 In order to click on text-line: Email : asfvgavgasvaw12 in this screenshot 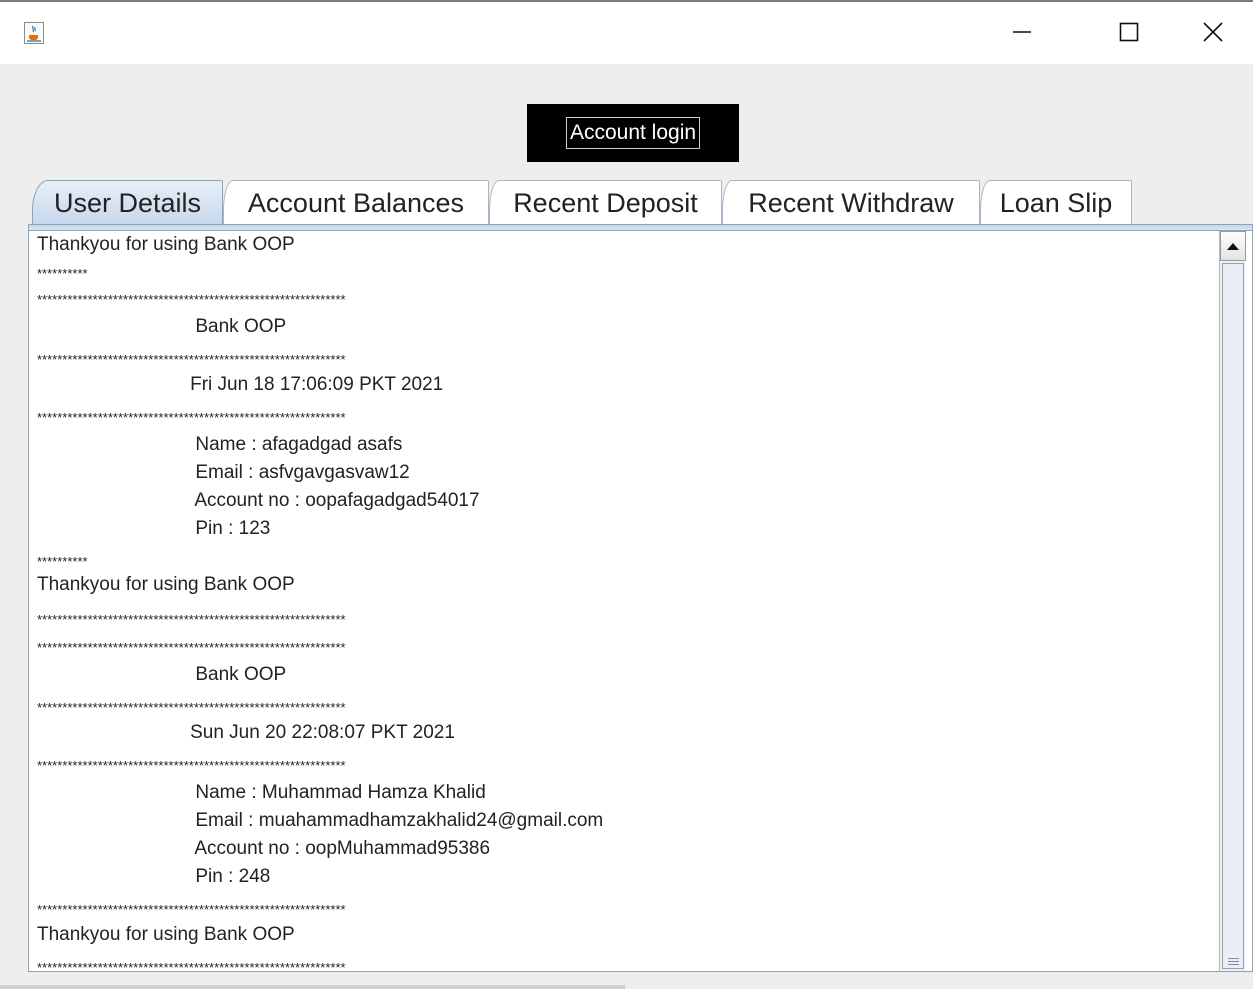, I will do `click(223, 472)`.